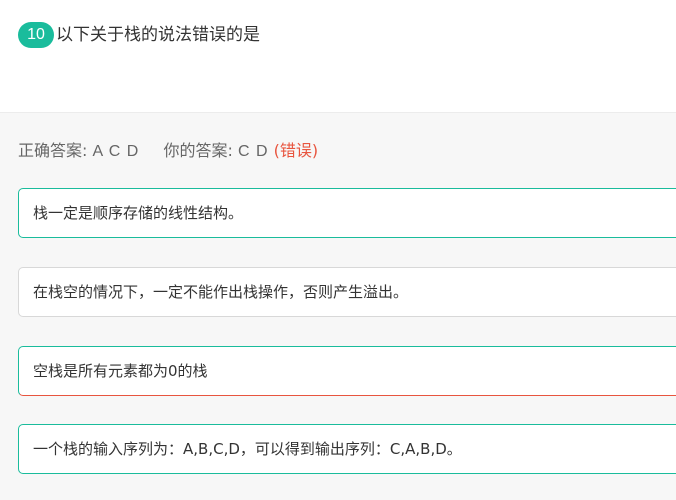  What do you see at coordinates (253, 151) in the screenshot?
I see `your-answer-value: C D` at bounding box center [253, 151].